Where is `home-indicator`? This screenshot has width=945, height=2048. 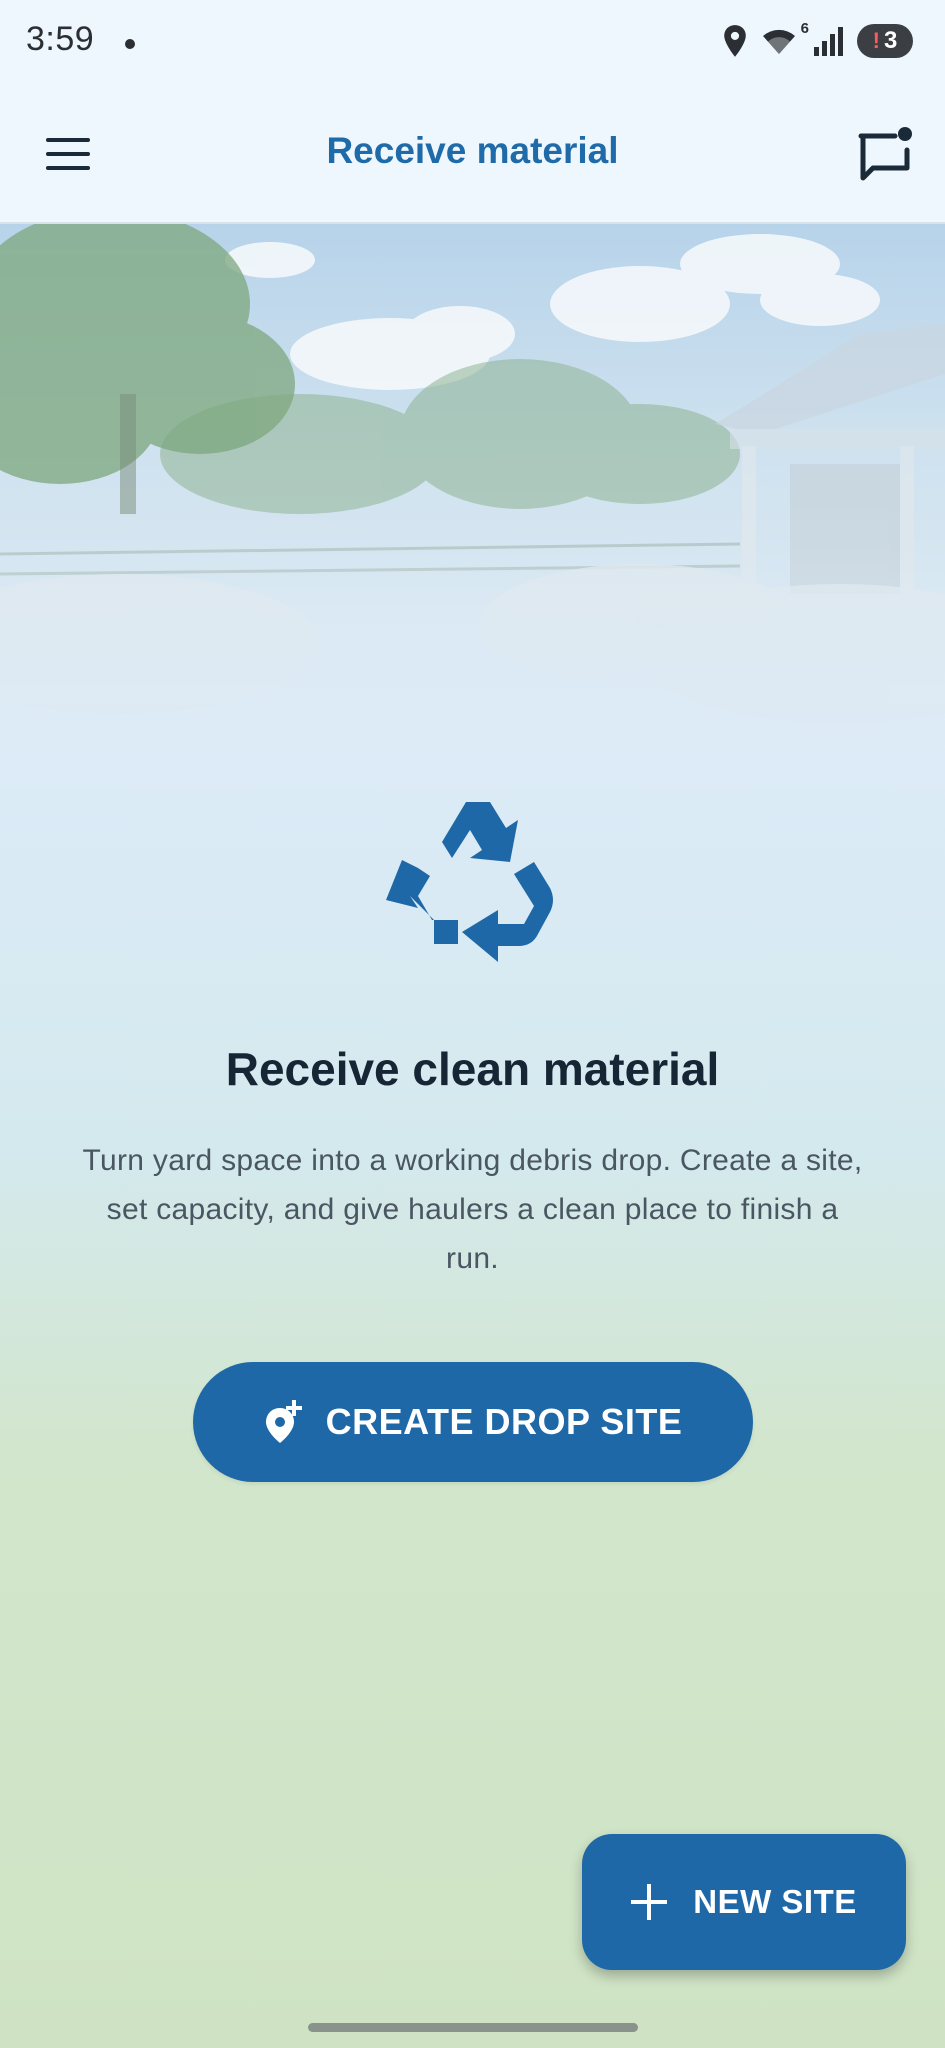 home-indicator is located at coordinates (473, 2027).